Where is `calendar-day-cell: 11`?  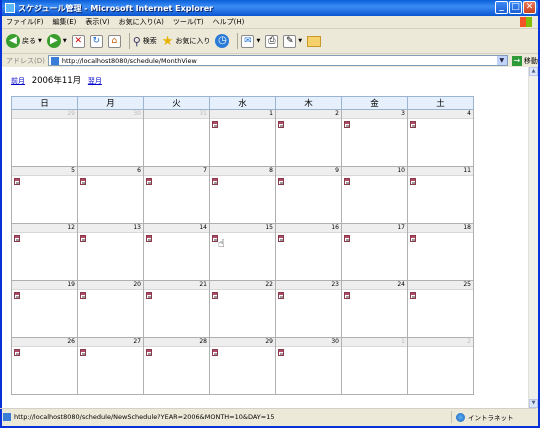 calendar-day-cell: 11 is located at coordinates (440, 195).